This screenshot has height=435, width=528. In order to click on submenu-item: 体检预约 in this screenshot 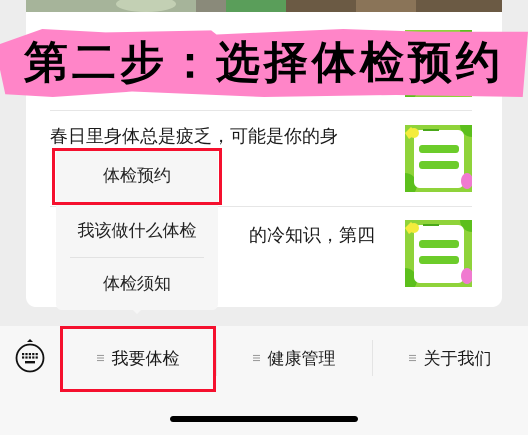, I will do `click(137, 176)`.